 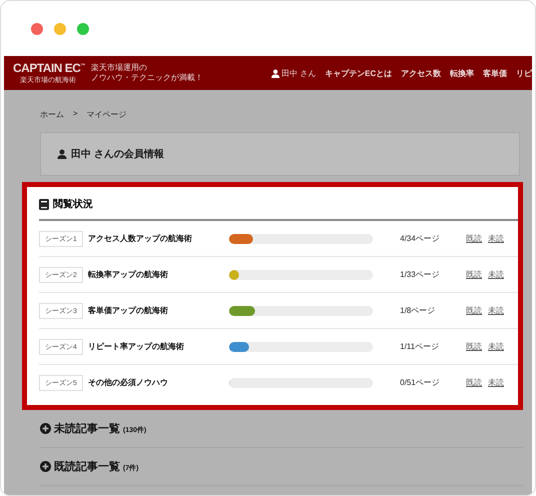 I want to click on page-count: 1/33ページ, so click(x=420, y=274).